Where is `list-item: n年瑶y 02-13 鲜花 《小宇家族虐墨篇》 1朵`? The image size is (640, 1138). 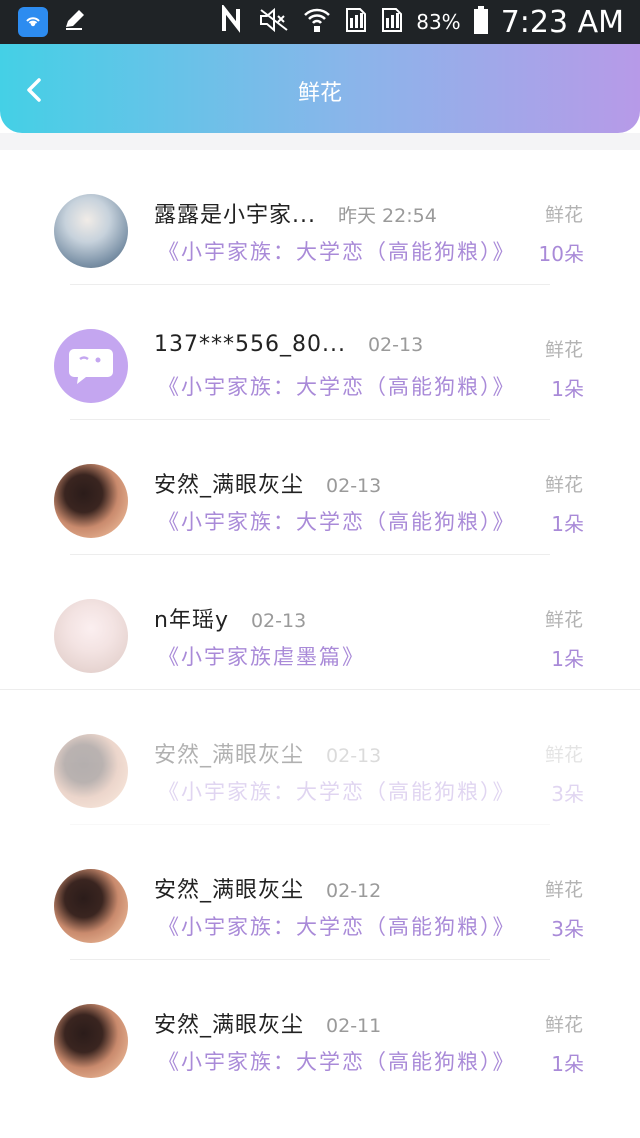 list-item: n年瑶y 02-13 鲜花 《小宇家族虐墨篇》 1朵 is located at coordinates (320, 622).